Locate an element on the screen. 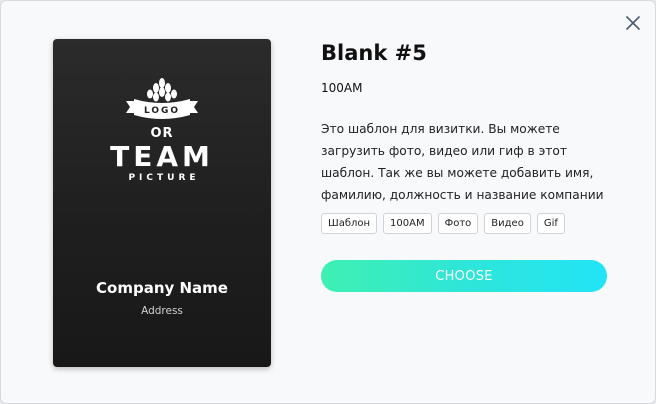  tag-100am: 100AM is located at coordinates (407, 223).